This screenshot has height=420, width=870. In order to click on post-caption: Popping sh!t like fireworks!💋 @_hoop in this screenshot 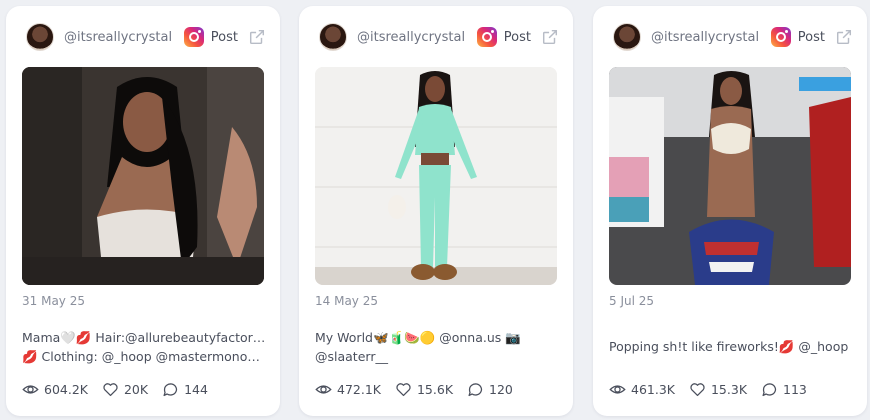, I will do `click(731, 346)`.